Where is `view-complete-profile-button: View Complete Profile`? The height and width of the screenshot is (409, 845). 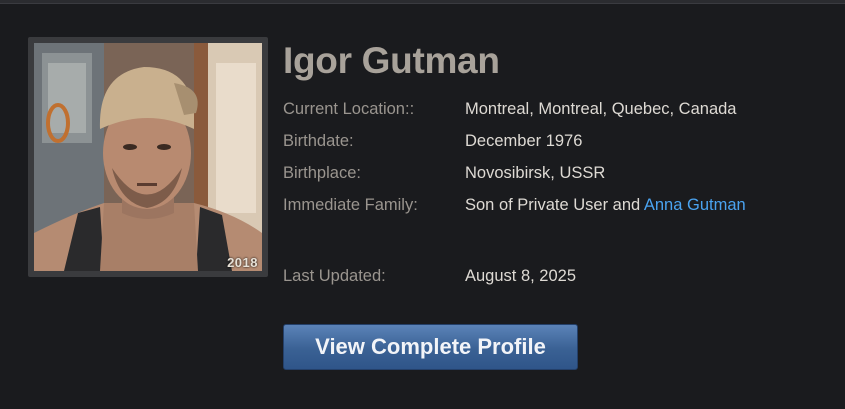 view-complete-profile-button: View Complete Profile is located at coordinates (430, 347).